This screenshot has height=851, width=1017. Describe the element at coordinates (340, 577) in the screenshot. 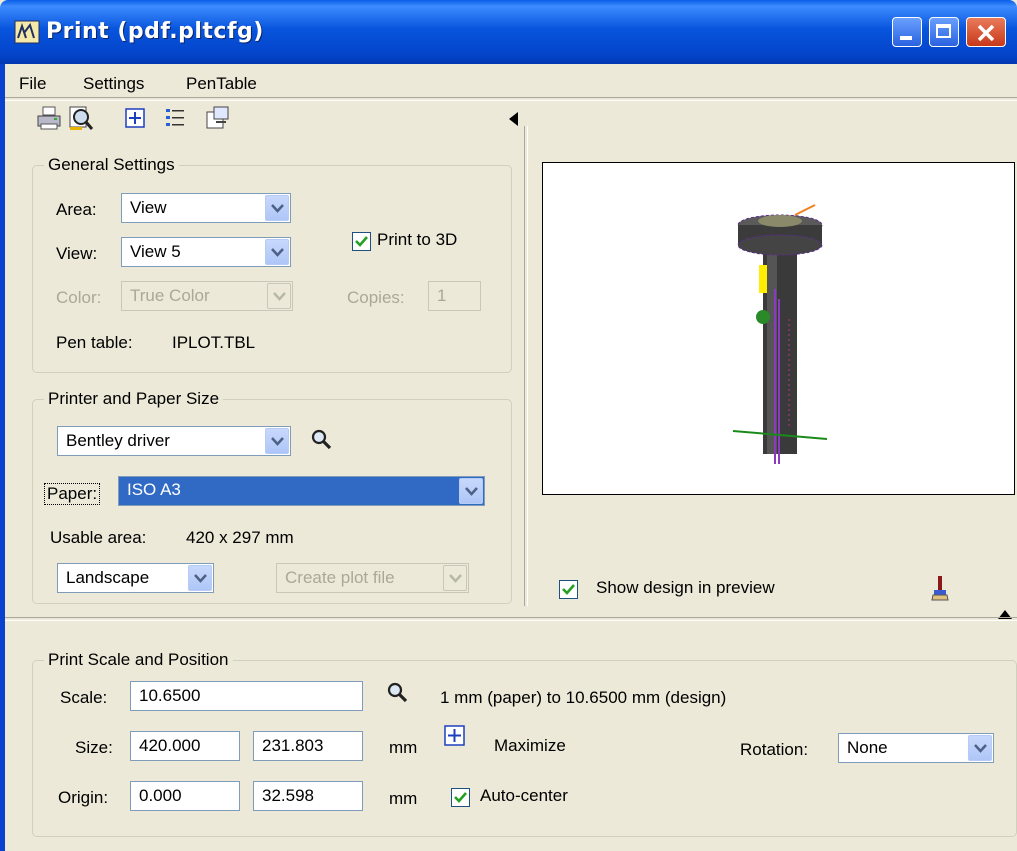

I see `create-plot-file-value: Create plot file` at that location.